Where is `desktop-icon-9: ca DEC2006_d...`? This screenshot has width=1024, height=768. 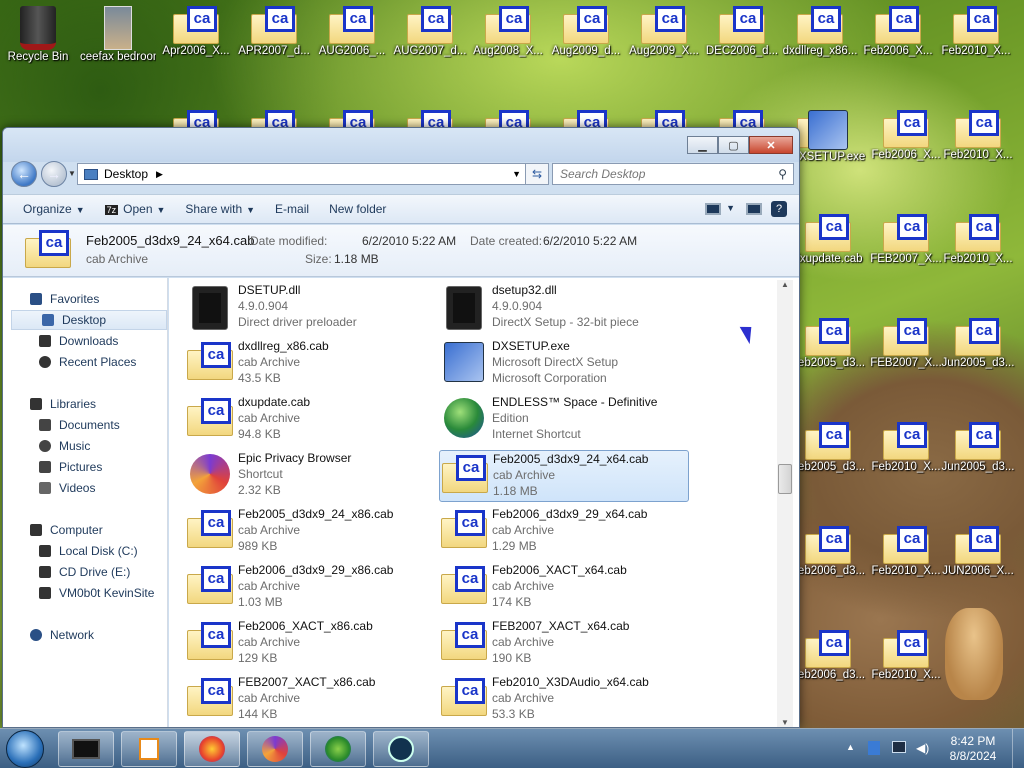 desktop-icon-9: ca DEC2006_d... is located at coordinates (742, 32).